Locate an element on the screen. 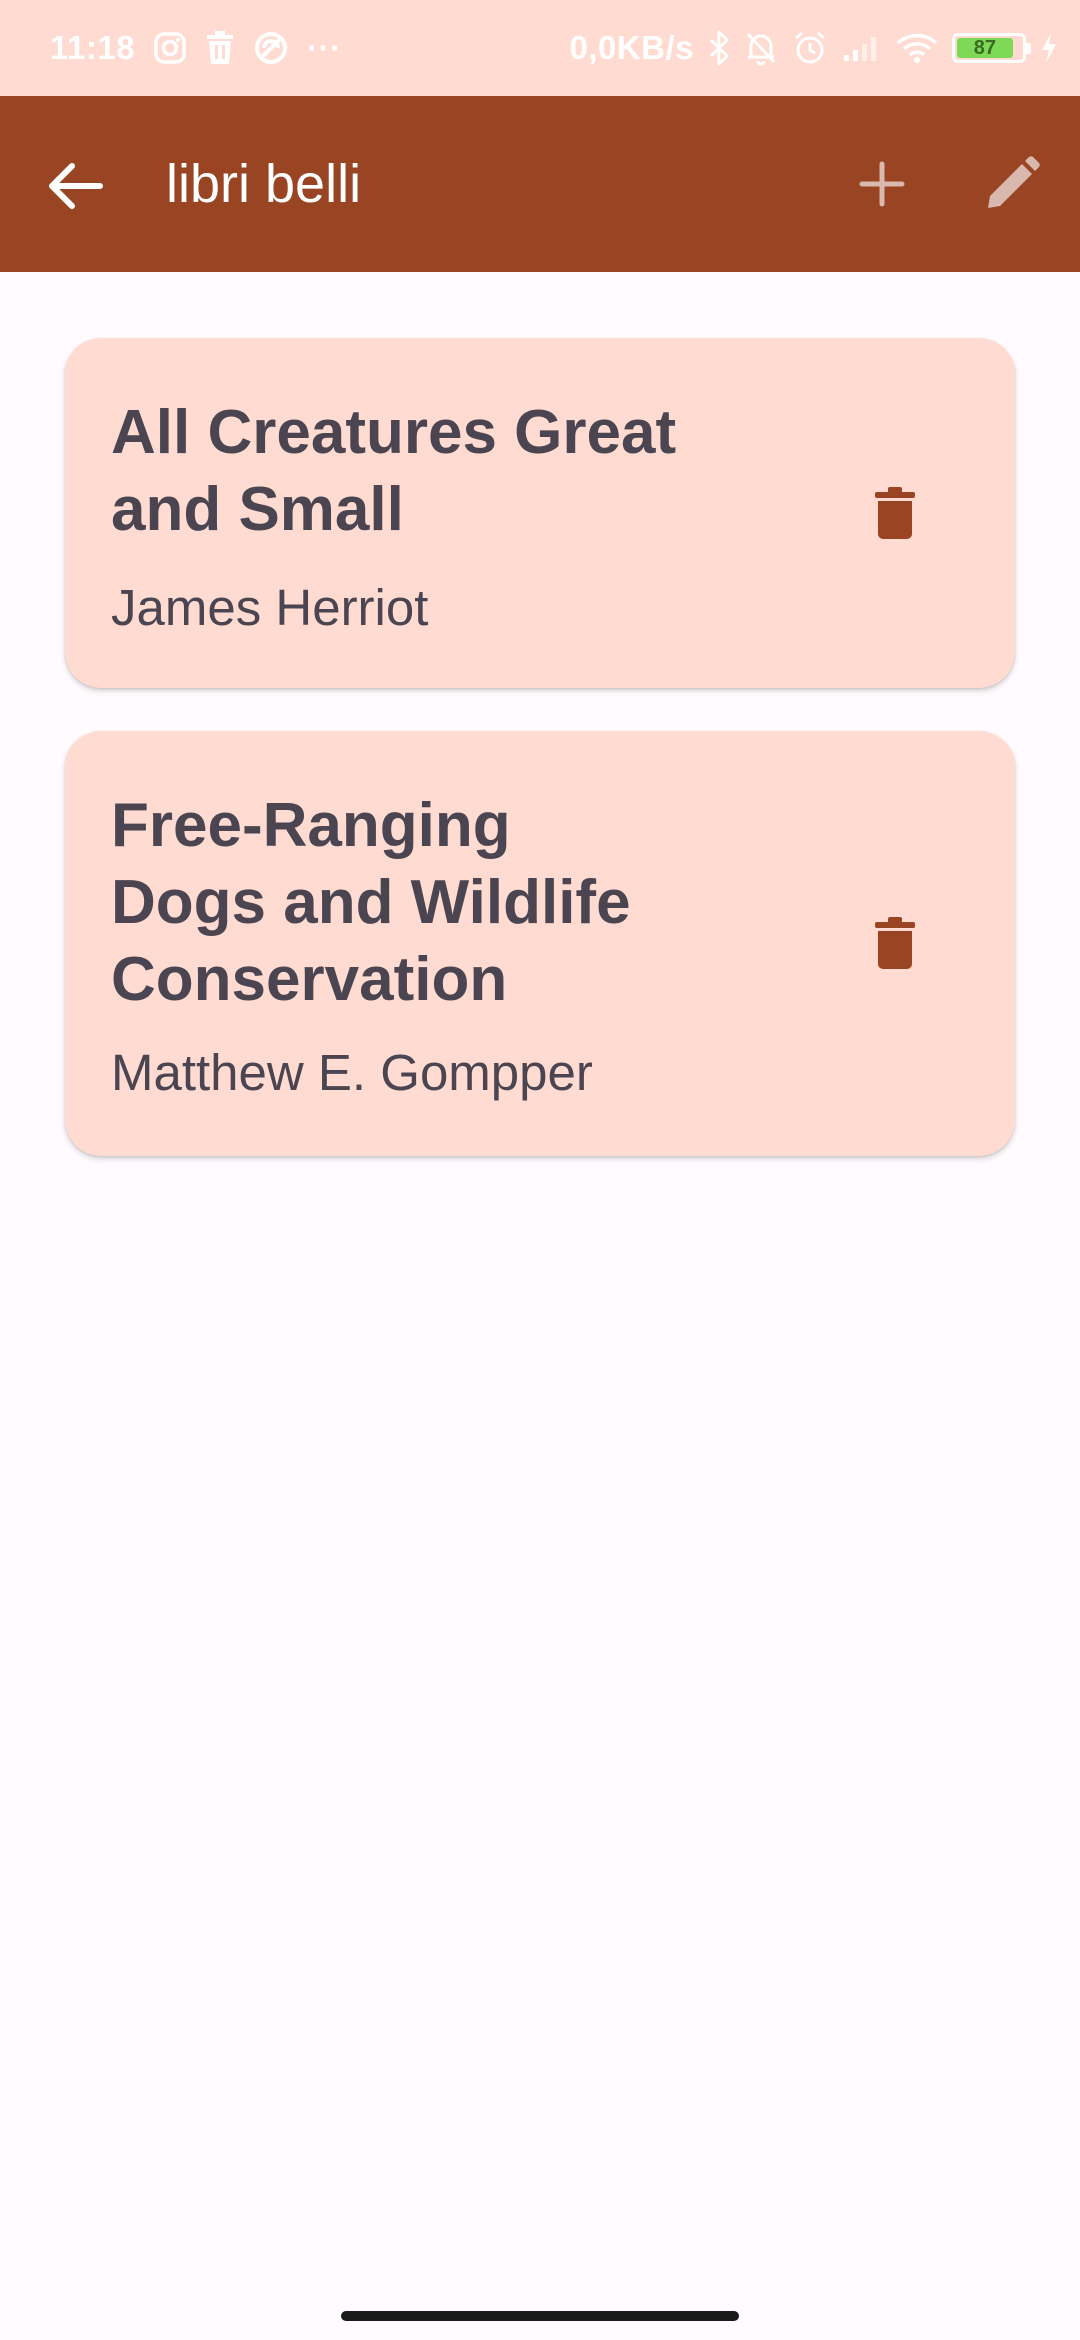 The image size is (1080, 2340). page-title: libri belli is located at coordinates (264, 184).